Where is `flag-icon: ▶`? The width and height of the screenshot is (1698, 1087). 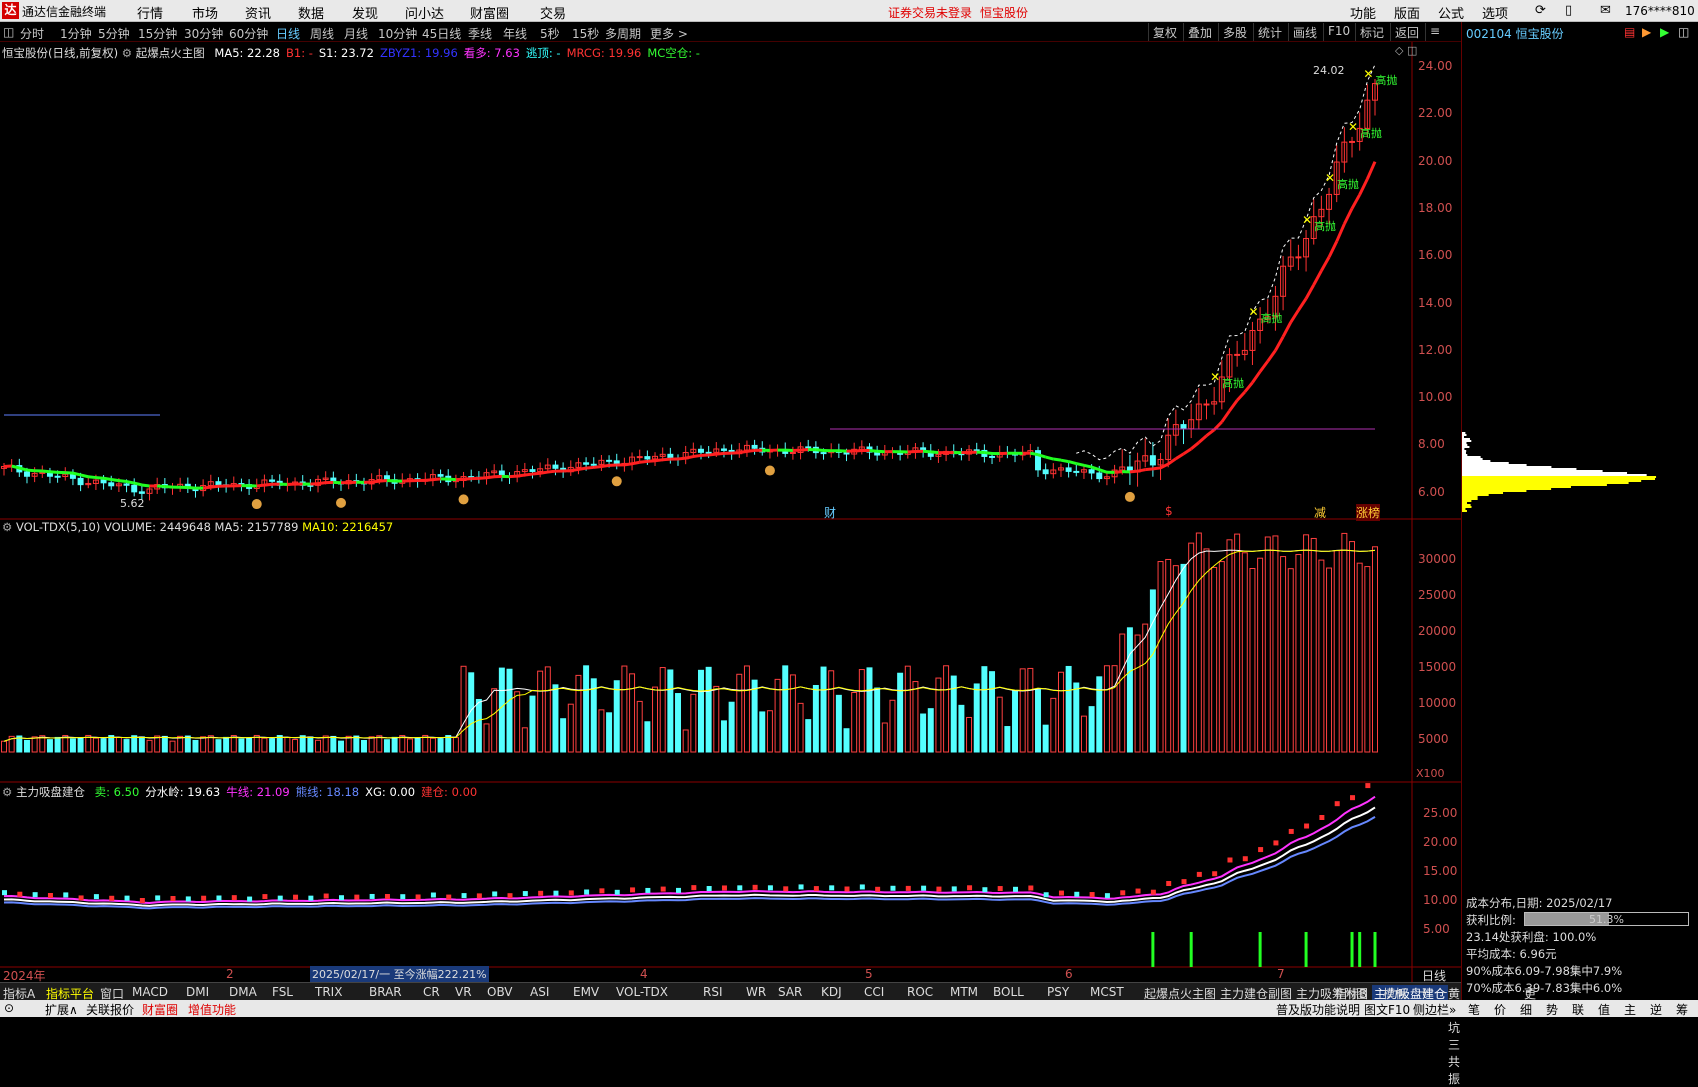 flag-icon: ▶ is located at coordinates (1646, 32).